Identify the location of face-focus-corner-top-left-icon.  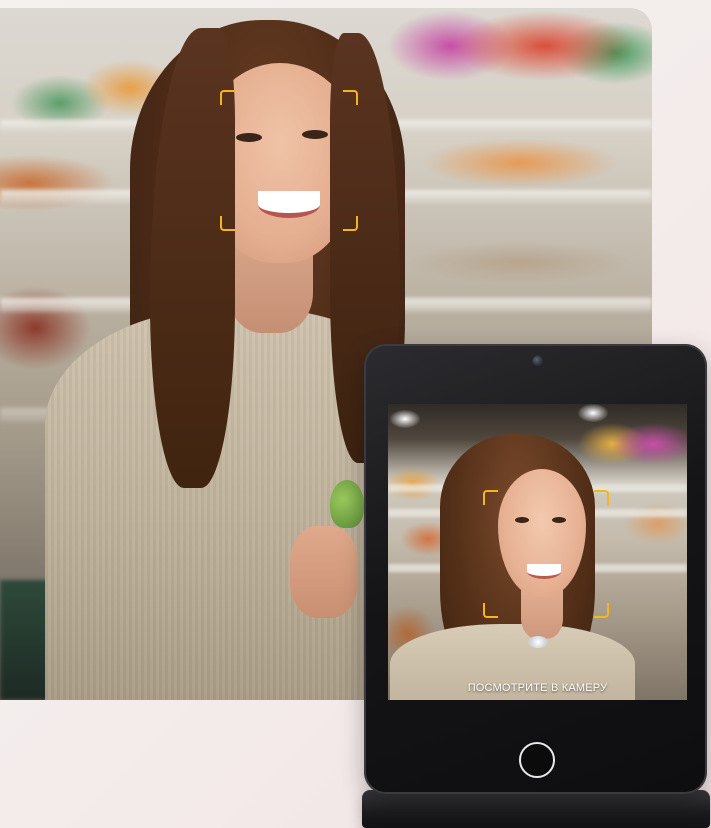
(227, 97).